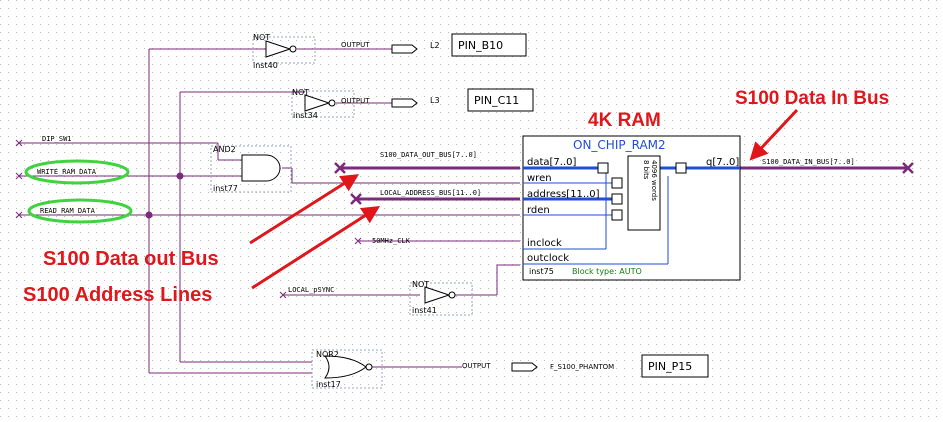  What do you see at coordinates (582, 367) in the screenshot?
I see `pin-net-label: F_S100_PHANTOM` at bounding box center [582, 367].